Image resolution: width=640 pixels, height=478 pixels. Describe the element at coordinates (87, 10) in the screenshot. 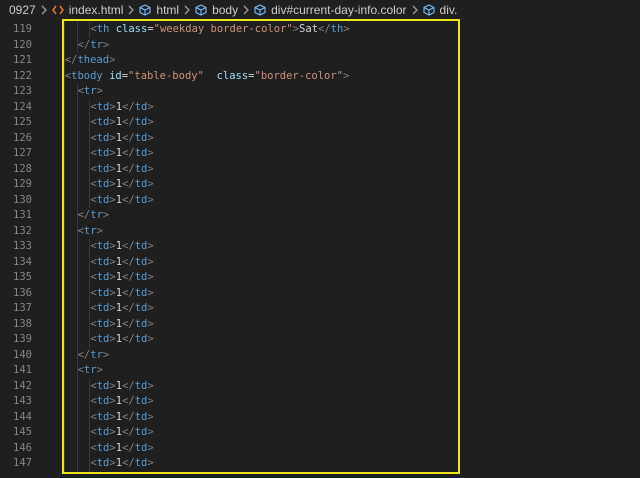

I see `breadcrumb-item-file: index.html` at that location.